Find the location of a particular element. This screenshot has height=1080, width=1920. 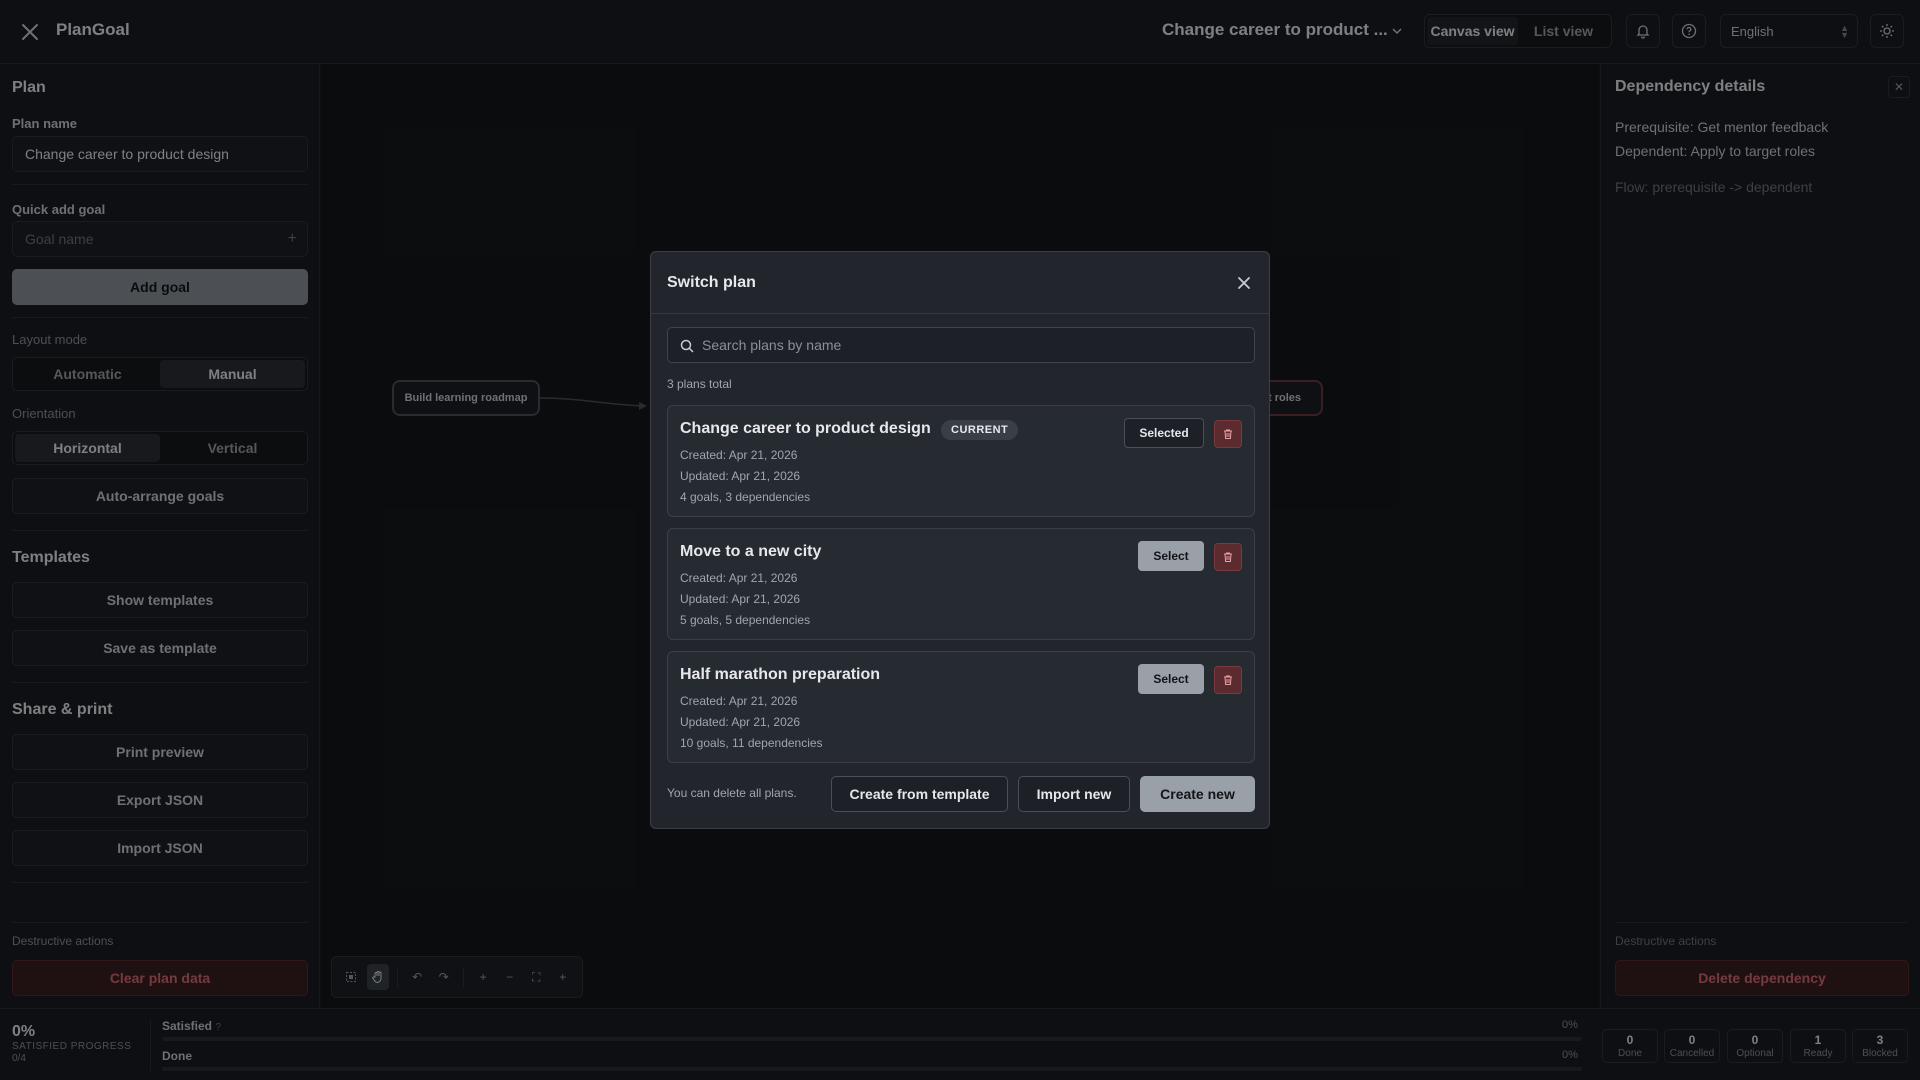

plan-name: Half marathon preparation is located at coordinates (780, 674).